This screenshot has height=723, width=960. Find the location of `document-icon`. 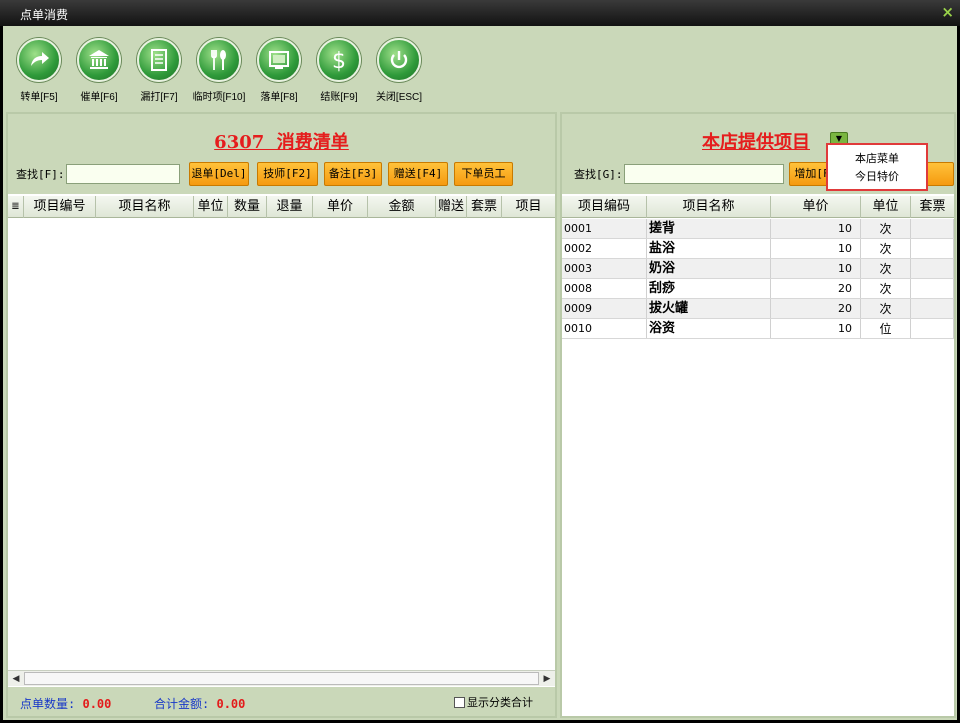

document-icon is located at coordinates (159, 60).